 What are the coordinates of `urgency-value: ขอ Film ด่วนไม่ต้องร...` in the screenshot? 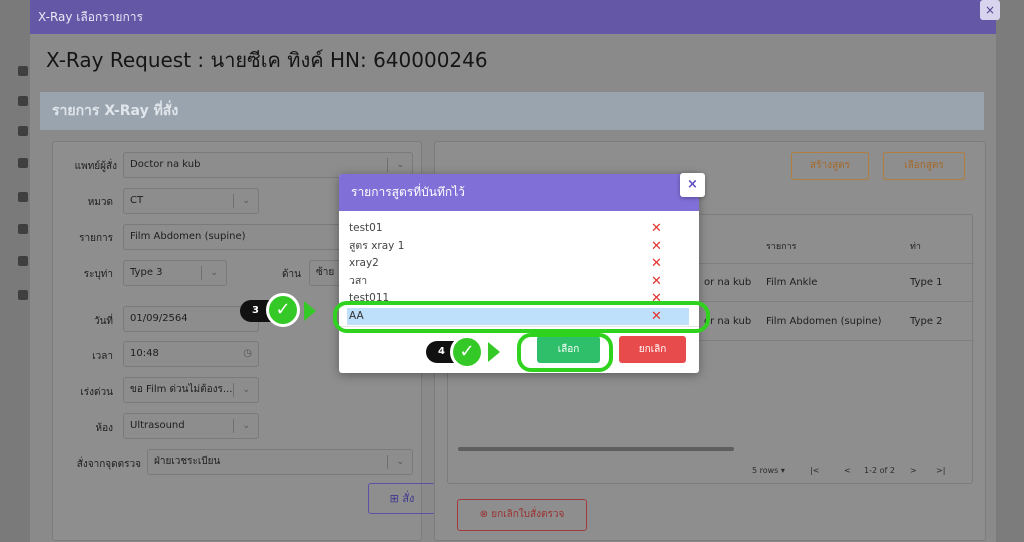 It's located at (181, 389).